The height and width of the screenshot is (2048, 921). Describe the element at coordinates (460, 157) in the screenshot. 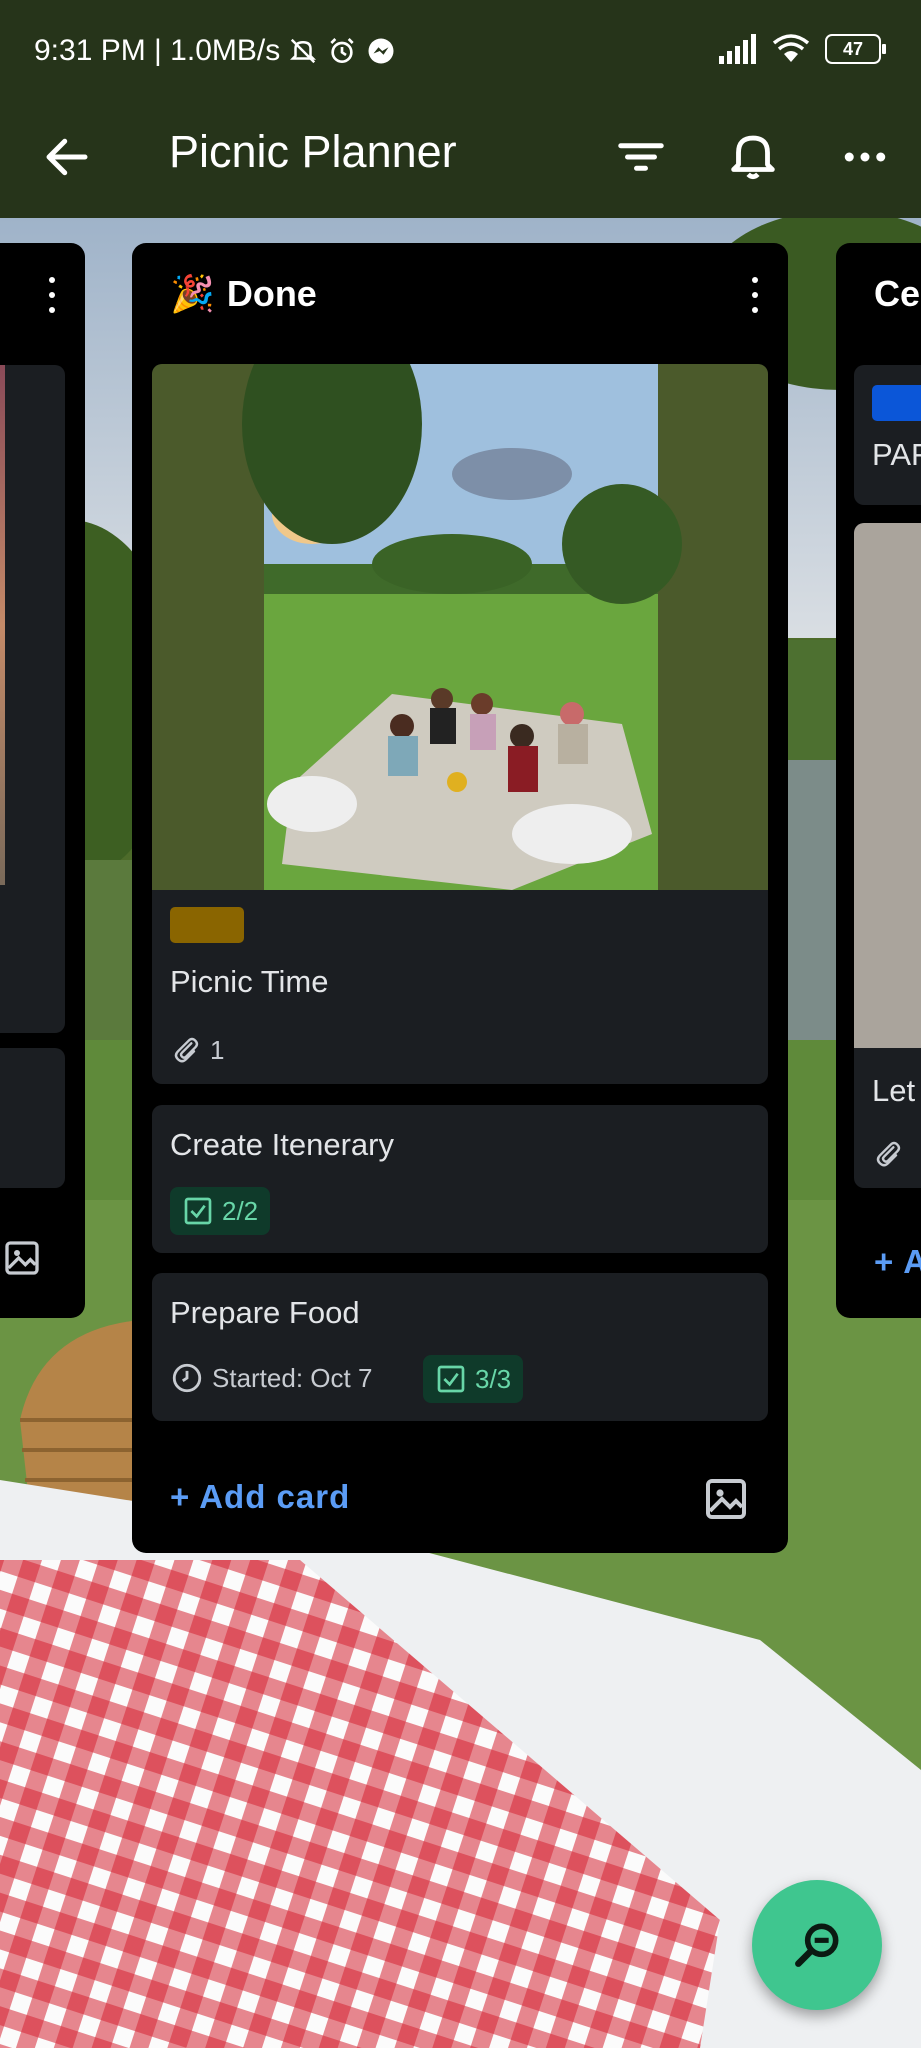

I see `app-bar: Picnic Planner` at that location.